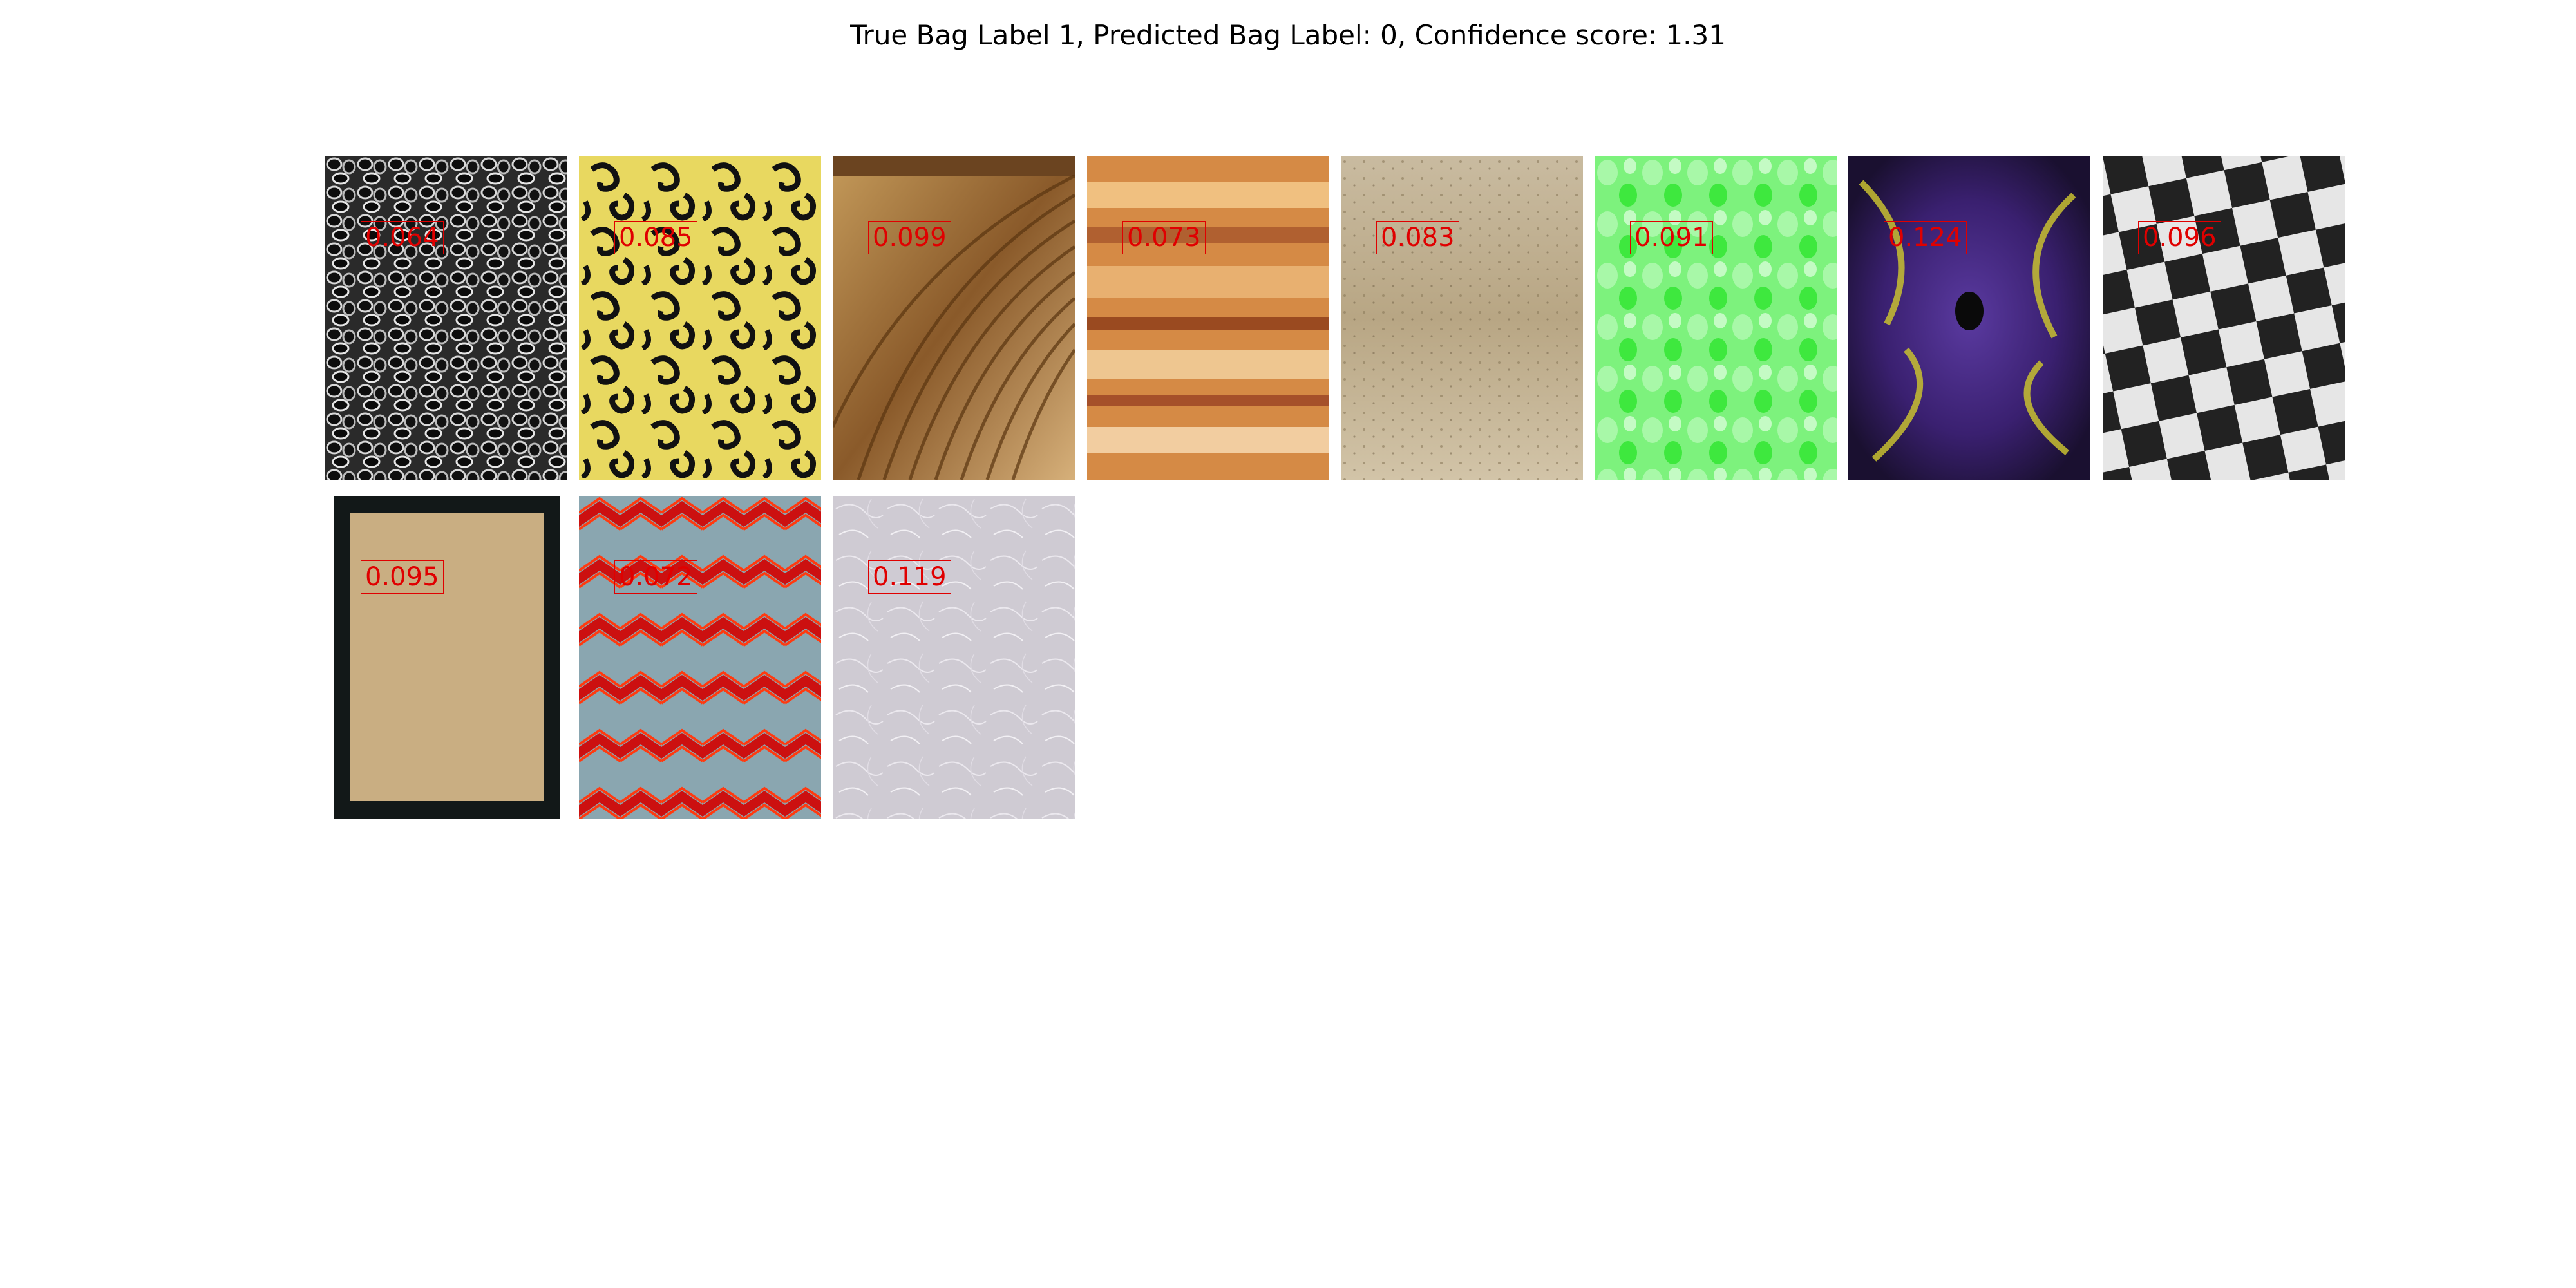 The height and width of the screenshot is (1288, 2576). Describe the element at coordinates (1164, 238) in the screenshot. I see `attention-score-label: 0.073` at that location.